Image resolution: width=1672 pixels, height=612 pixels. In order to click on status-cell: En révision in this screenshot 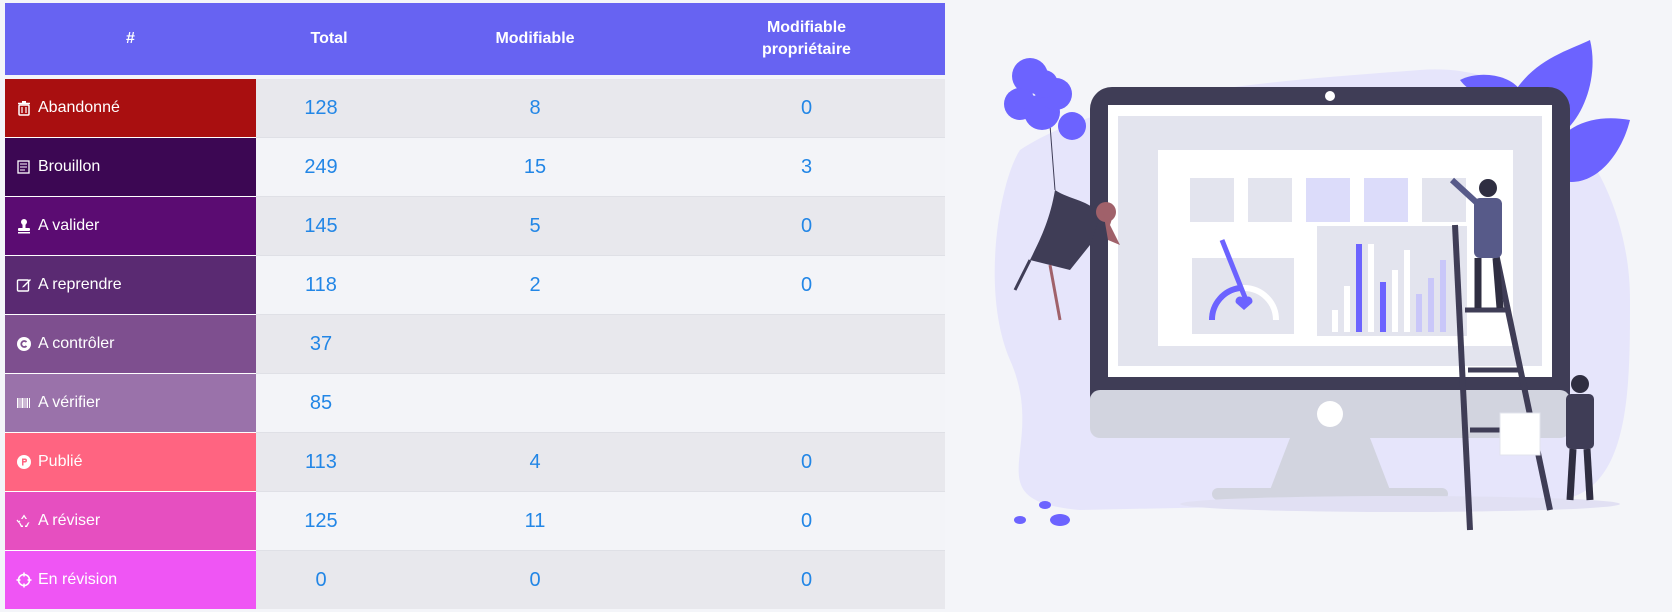, I will do `click(130, 579)`.